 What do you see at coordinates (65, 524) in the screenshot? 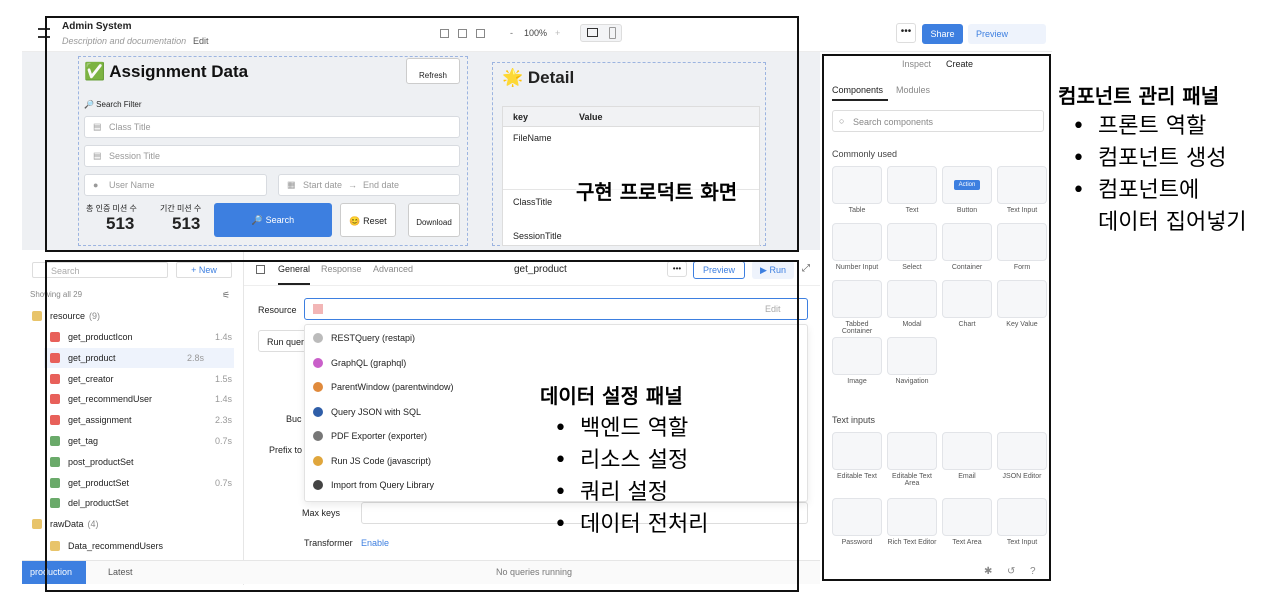
I see `folder-rawdata: rawData (4)` at bounding box center [65, 524].